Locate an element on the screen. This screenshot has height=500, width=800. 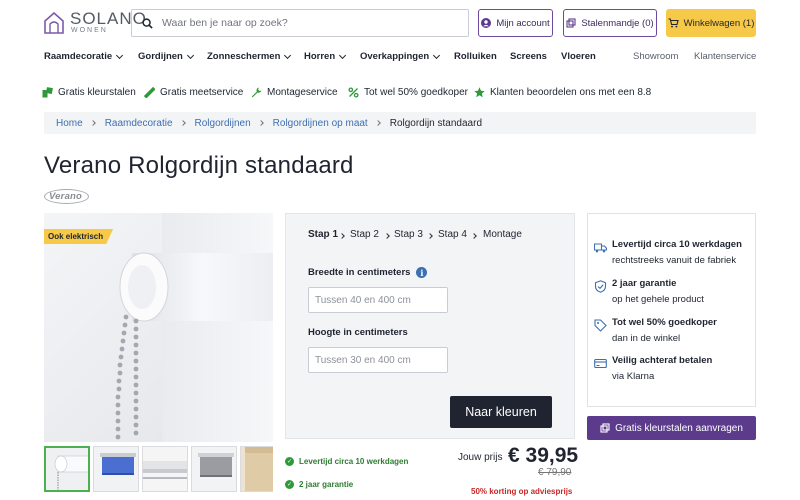
warranty-check: ✓ 2 jaar garantie is located at coordinates (319, 484).